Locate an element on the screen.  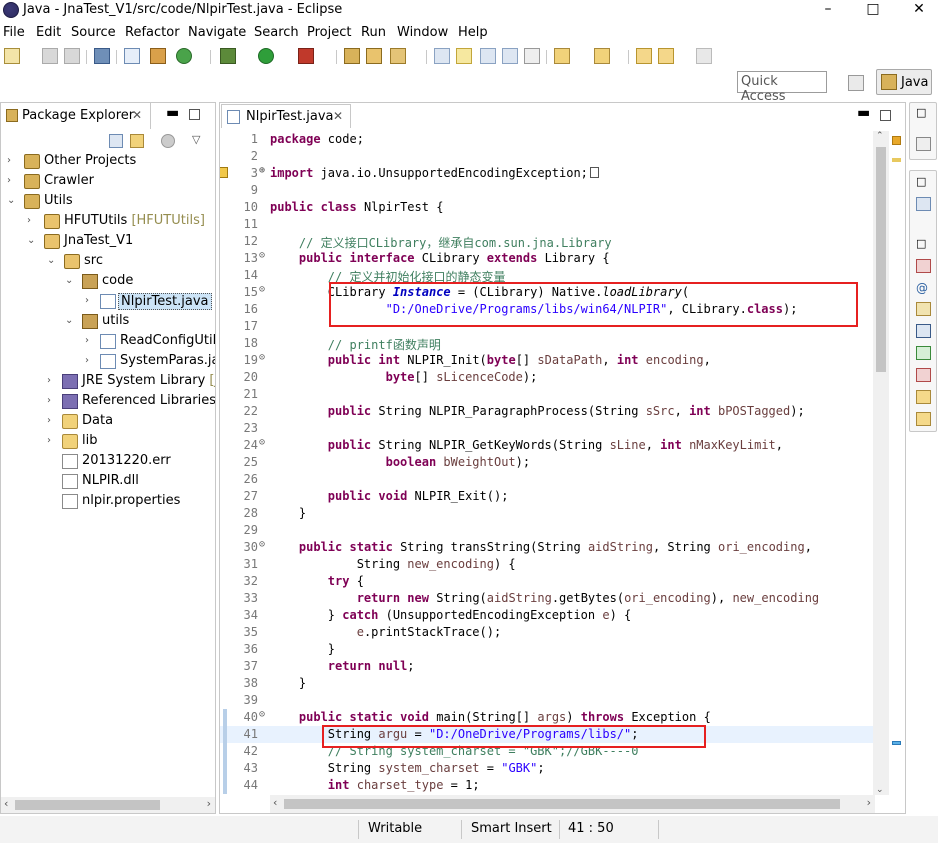
tree-item-hfututils: › HFUTUtils [HFUTUtils] is located at coordinates (108, 222).